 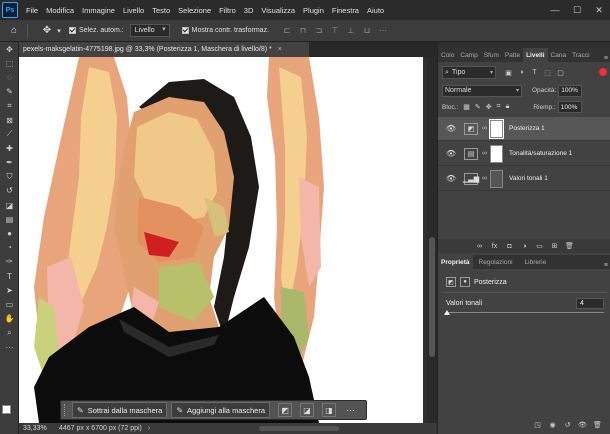 I want to click on link-layers-icon: ∞, so click(x=479, y=246).